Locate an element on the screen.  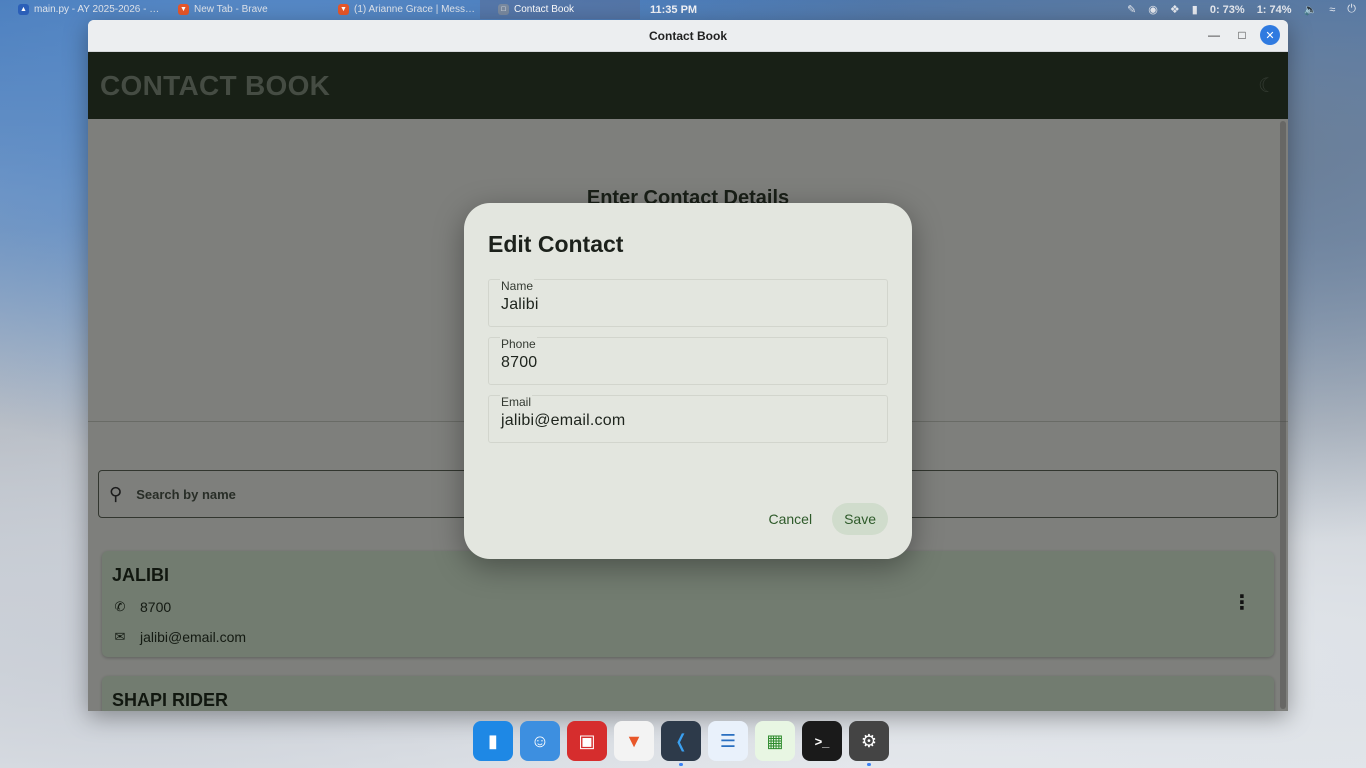
window-title: Contact Book is located at coordinates (688, 35).